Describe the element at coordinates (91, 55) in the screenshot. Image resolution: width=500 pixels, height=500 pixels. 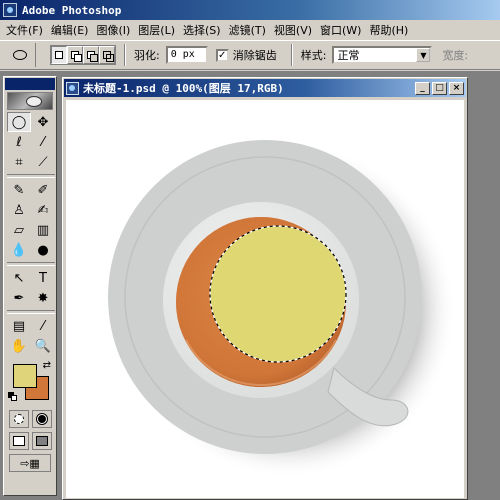
I see `subtract-from-selection-button` at that location.